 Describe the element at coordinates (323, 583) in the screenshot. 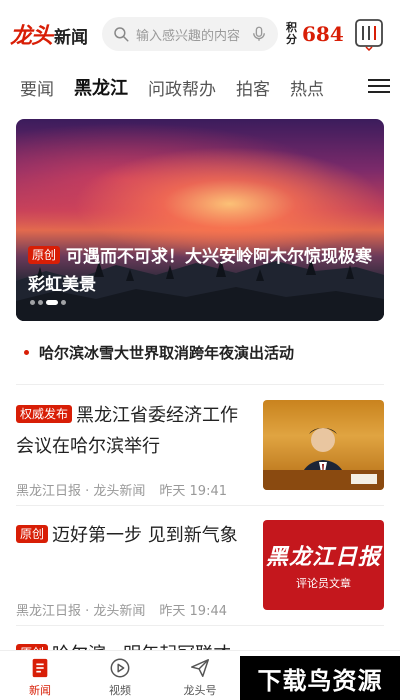

I see `thumbnail-tag: 评论员文章` at that location.